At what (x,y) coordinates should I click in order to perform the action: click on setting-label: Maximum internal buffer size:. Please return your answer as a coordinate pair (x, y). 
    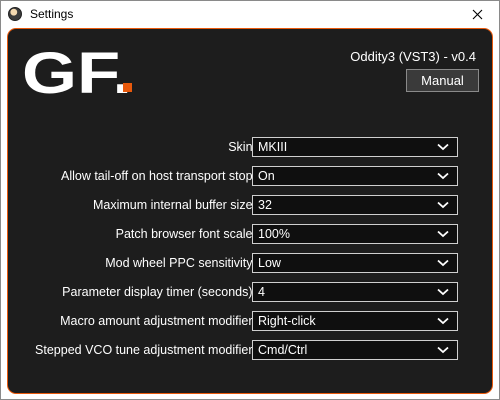
    Looking at the image, I should click on (174, 205).